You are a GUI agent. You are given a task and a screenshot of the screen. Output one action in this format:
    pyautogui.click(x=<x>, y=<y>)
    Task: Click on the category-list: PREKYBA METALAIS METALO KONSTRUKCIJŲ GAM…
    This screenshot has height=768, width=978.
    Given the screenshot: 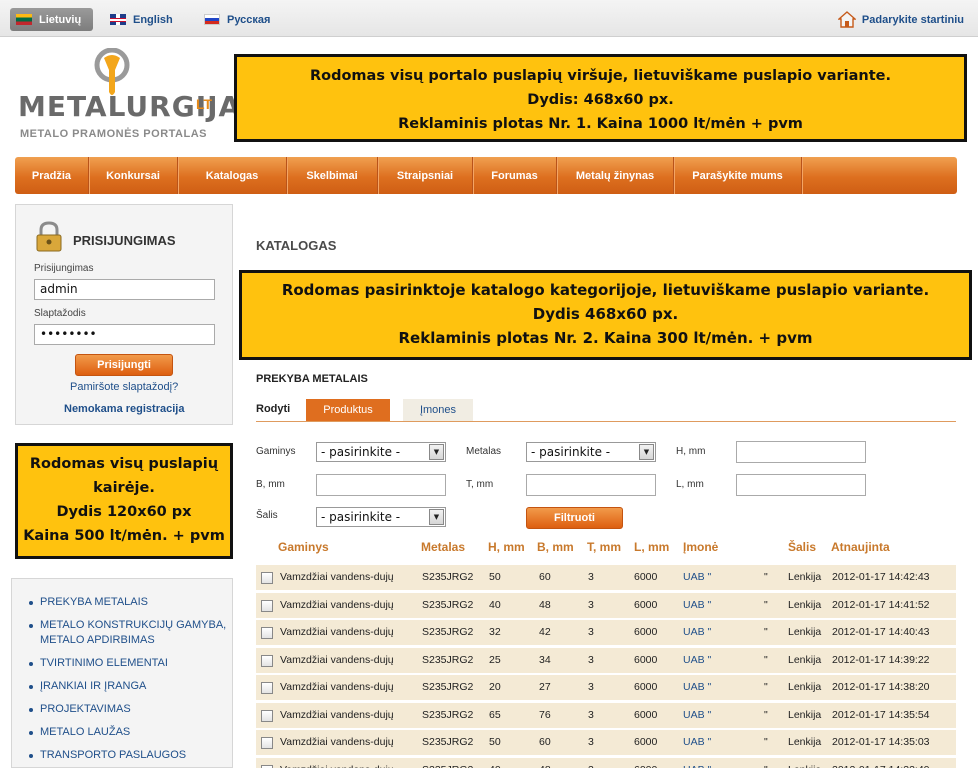 What is the action you would take?
    pyautogui.click(x=122, y=673)
    